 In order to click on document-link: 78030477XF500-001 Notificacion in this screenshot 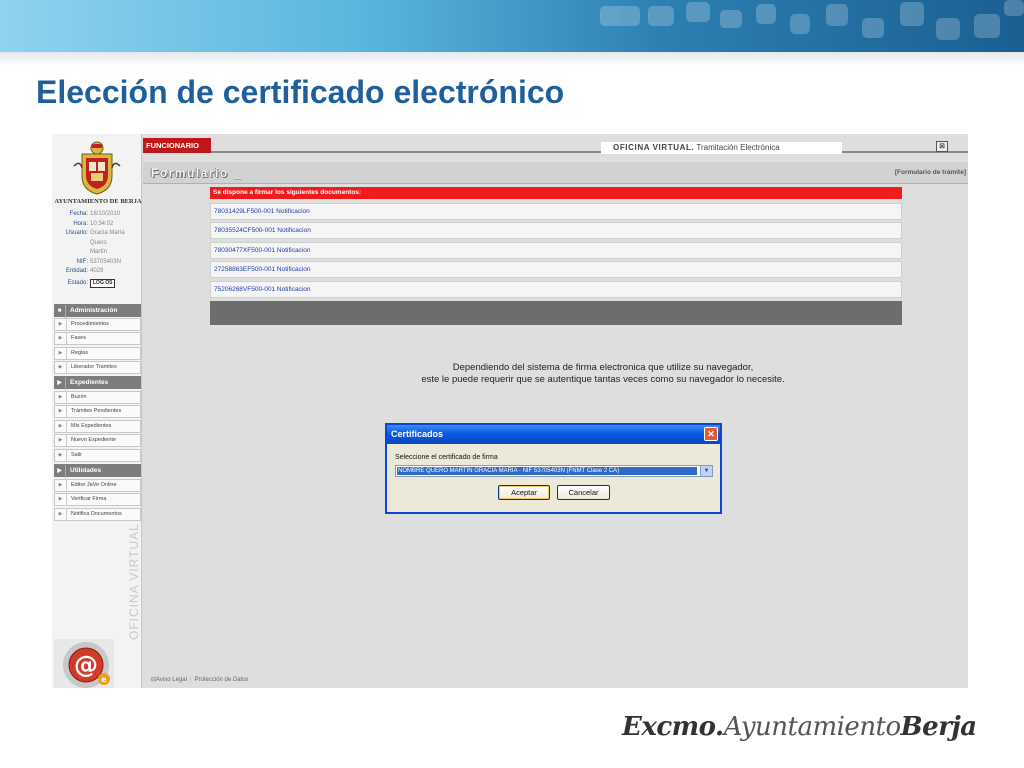, I will do `click(556, 250)`.